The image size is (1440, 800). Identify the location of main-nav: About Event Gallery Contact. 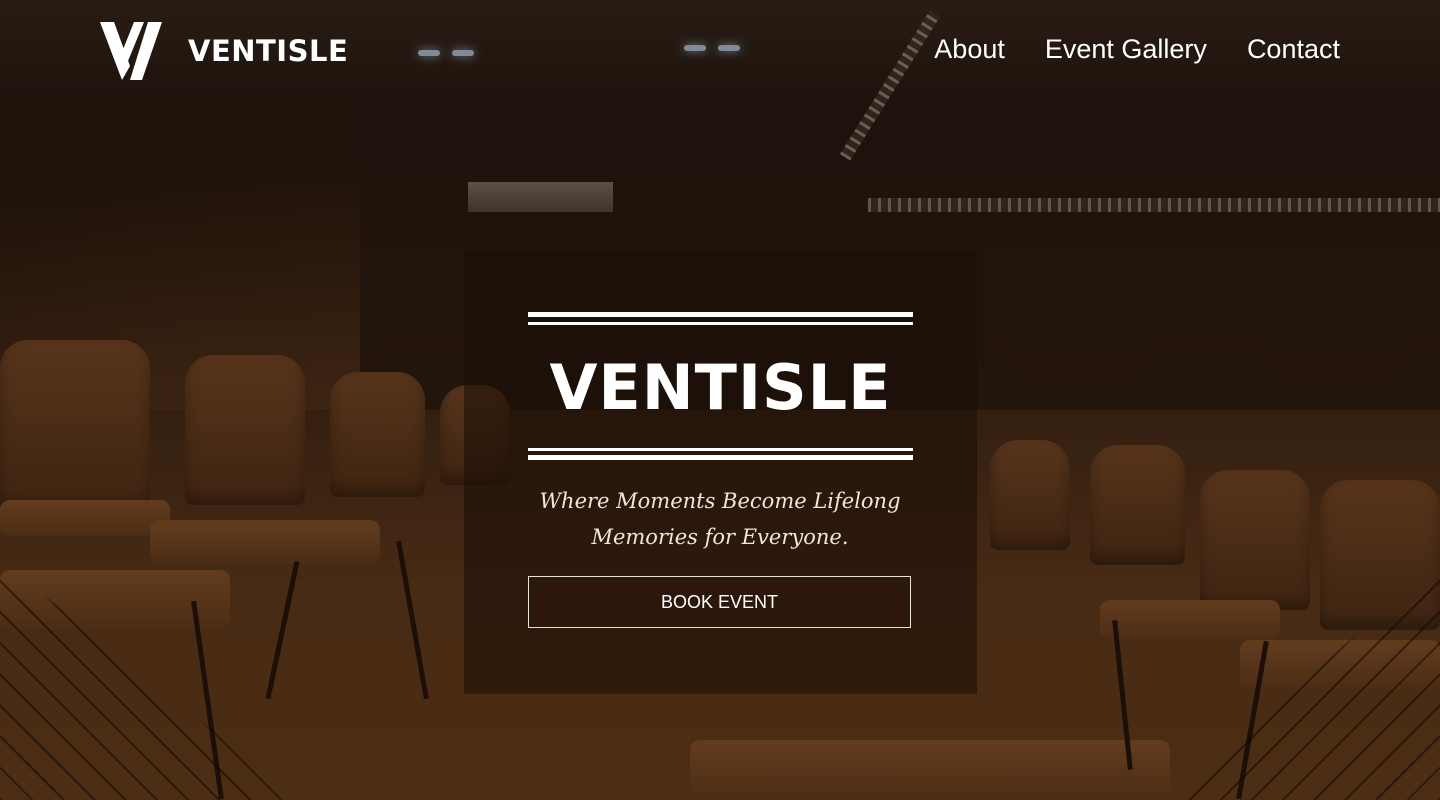
(1137, 49).